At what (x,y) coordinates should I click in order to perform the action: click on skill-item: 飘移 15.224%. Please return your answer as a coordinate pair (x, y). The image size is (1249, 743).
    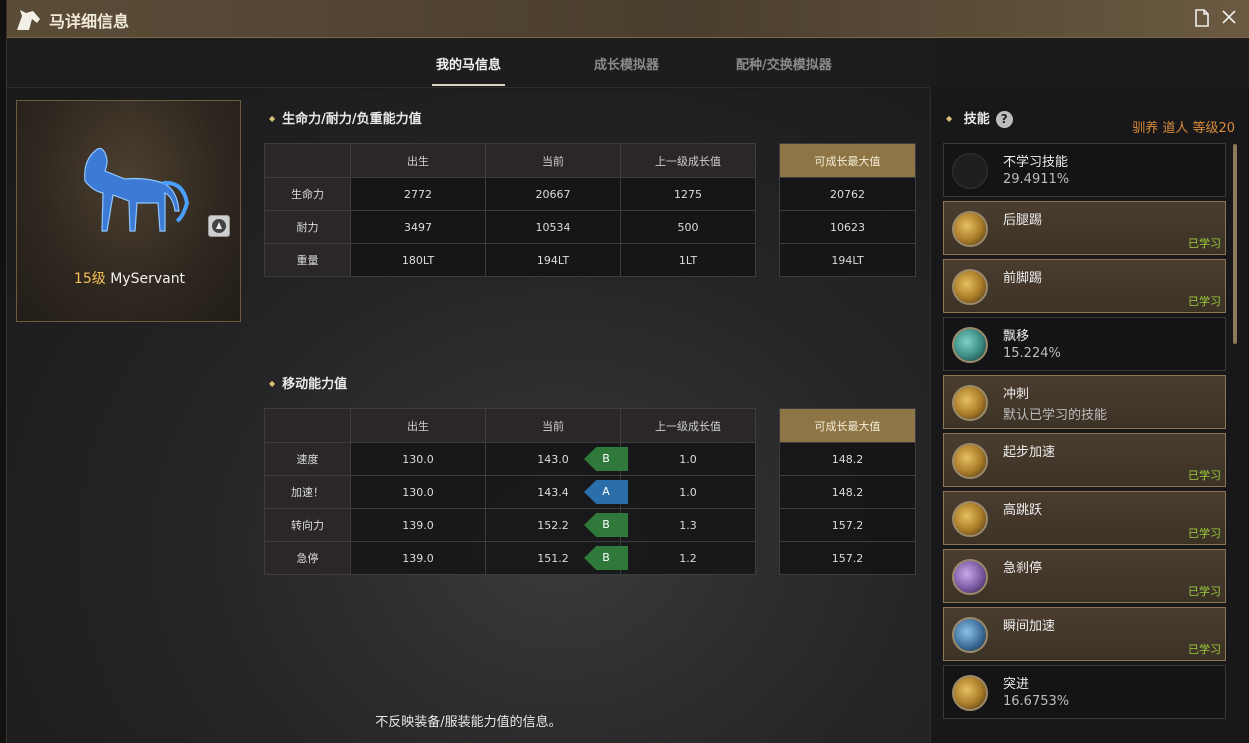
    Looking at the image, I should click on (1084, 344).